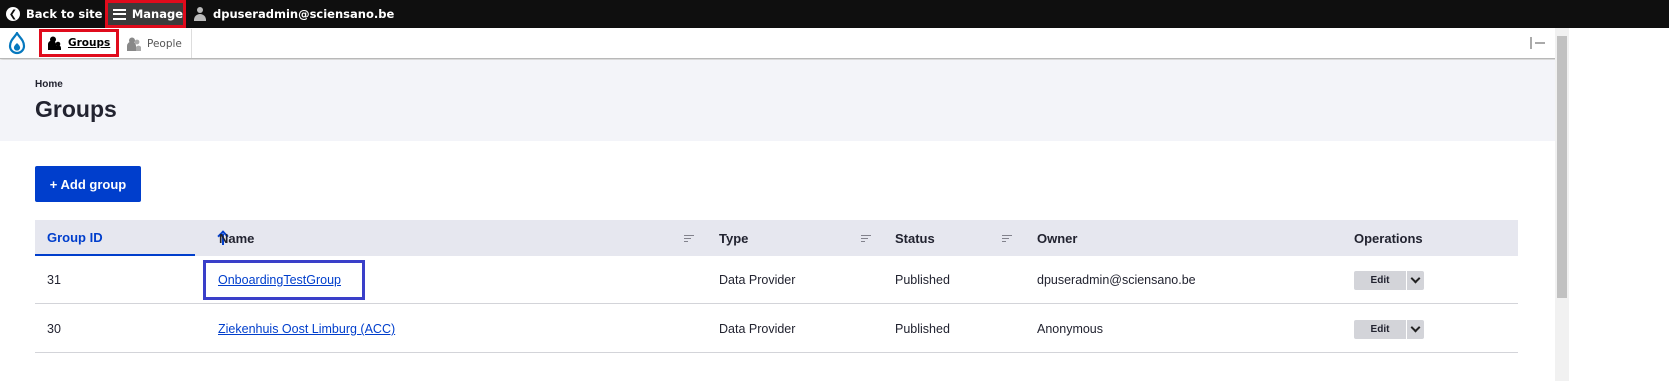 This screenshot has height=381, width=1669. I want to click on back-to-site-link: ❮ Back to site, so click(54, 14).